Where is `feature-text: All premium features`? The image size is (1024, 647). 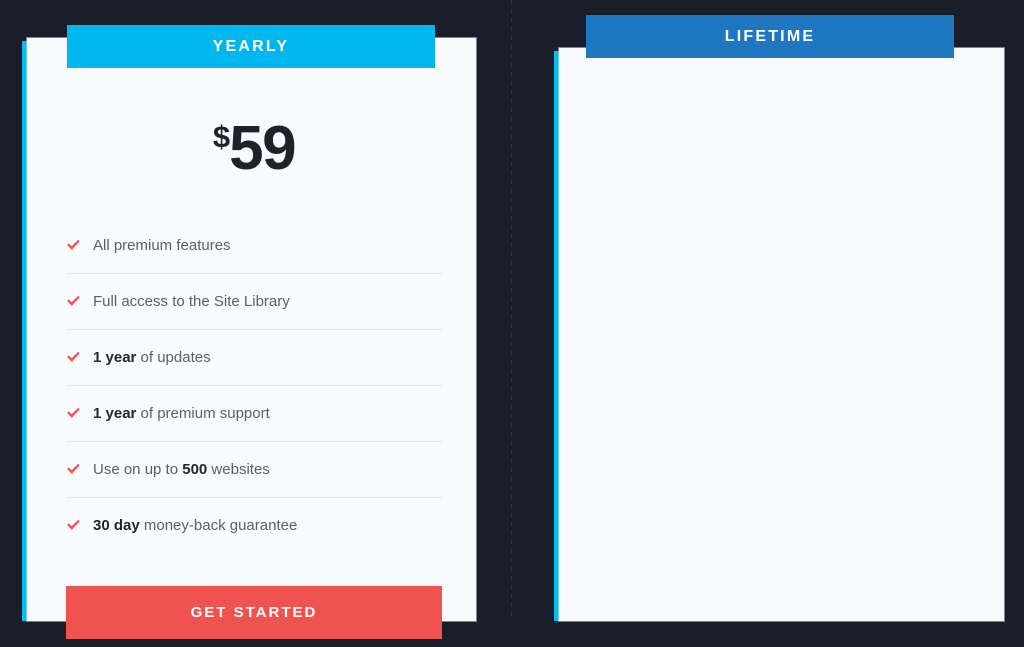 feature-text: All premium features is located at coordinates (162, 245).